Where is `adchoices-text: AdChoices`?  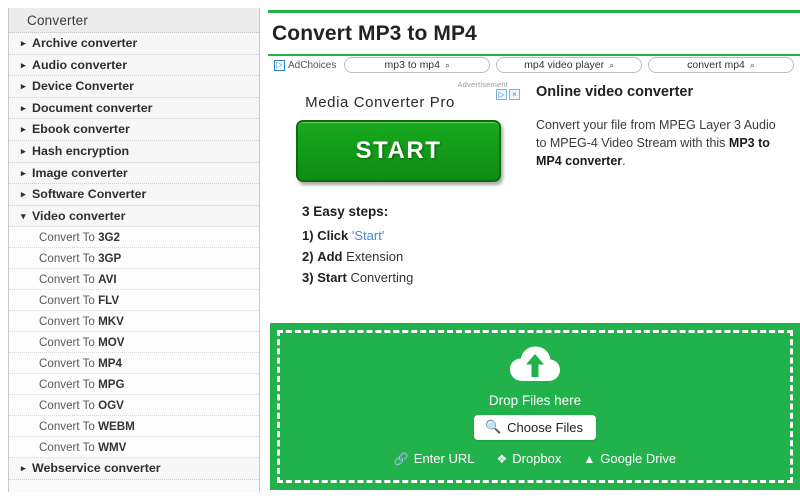 adchoices-text: AdChoices is located at coordinates (312, 65).